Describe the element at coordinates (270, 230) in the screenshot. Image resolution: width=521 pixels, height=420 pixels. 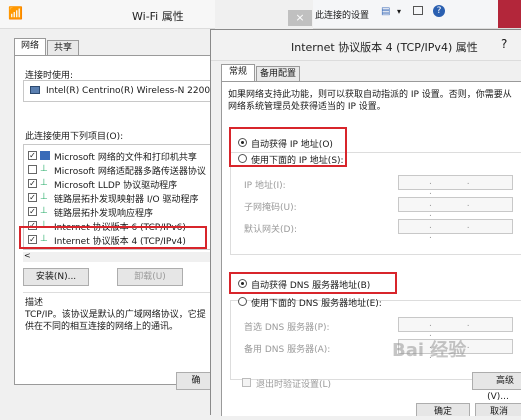
I see `default-gateway-label: 默认网关(D):` at that location.